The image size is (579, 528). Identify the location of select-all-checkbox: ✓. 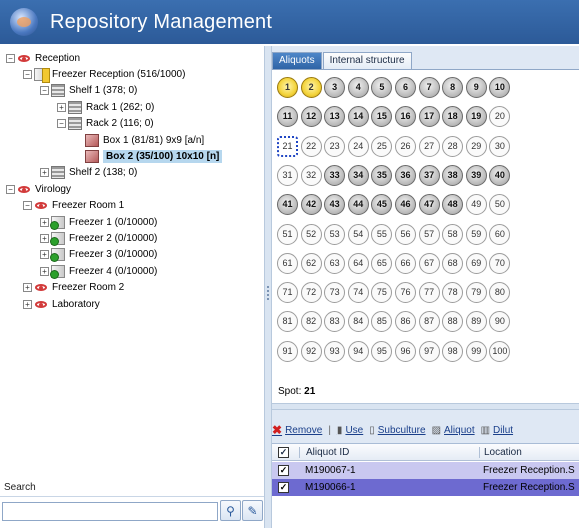
(283, 452).